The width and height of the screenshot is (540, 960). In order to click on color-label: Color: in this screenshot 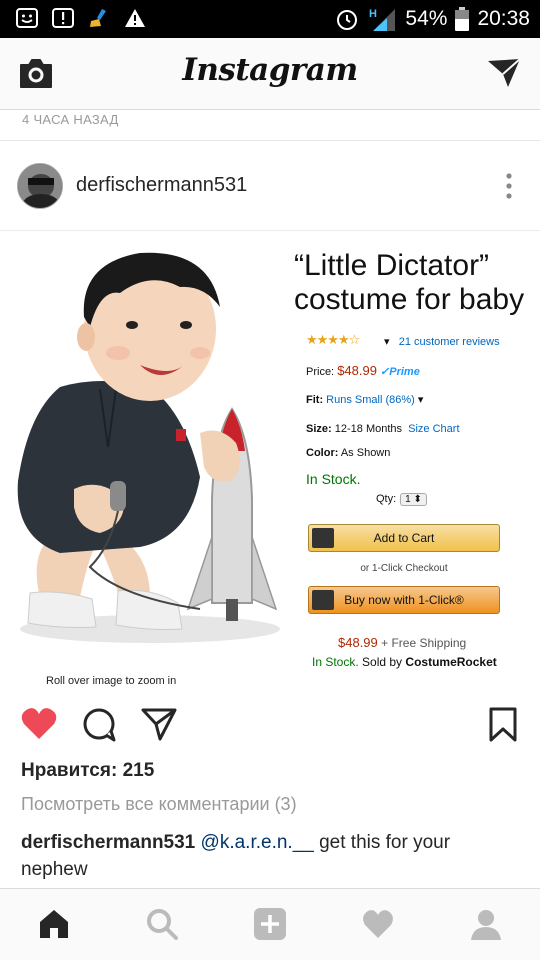, I will do `click(322, 453)`.